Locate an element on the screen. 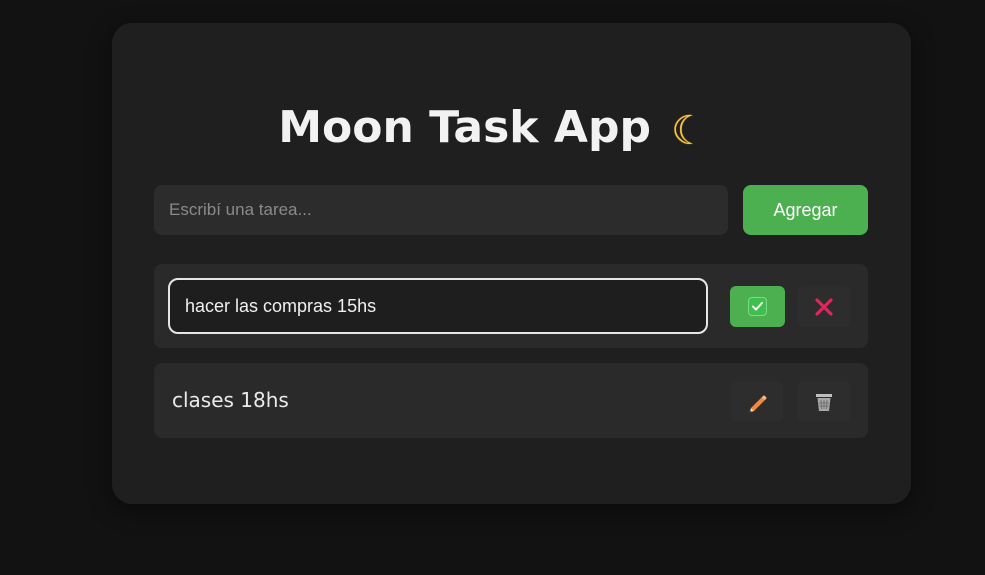 The height and width of the screenshot is (575, 985). trash-icon is located at coordinates (823, 402).